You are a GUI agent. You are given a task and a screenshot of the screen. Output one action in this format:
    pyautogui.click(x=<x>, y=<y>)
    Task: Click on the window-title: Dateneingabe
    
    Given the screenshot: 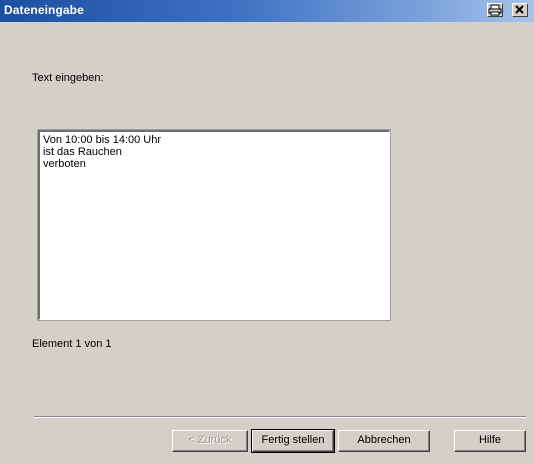 What is the action you would take?
    pyautogui.click(x=44, y=10)
    